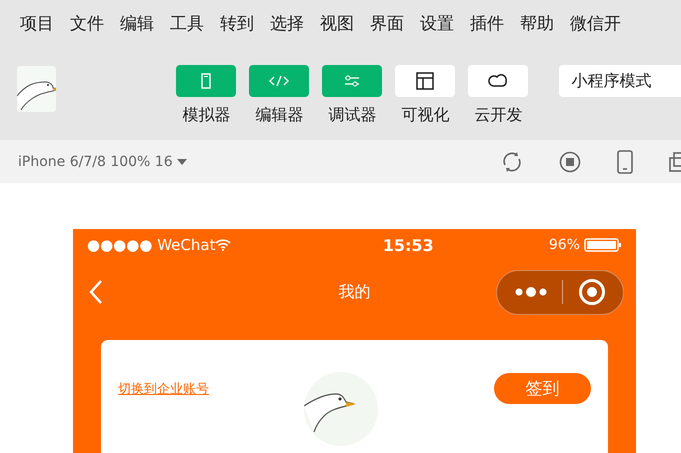 The height and width of the screenshot is (453, 681). What do you see at coordinates (537, 23) in the screenshot?
I see `menu-item: 帮助` at bounding box center [537, 23].